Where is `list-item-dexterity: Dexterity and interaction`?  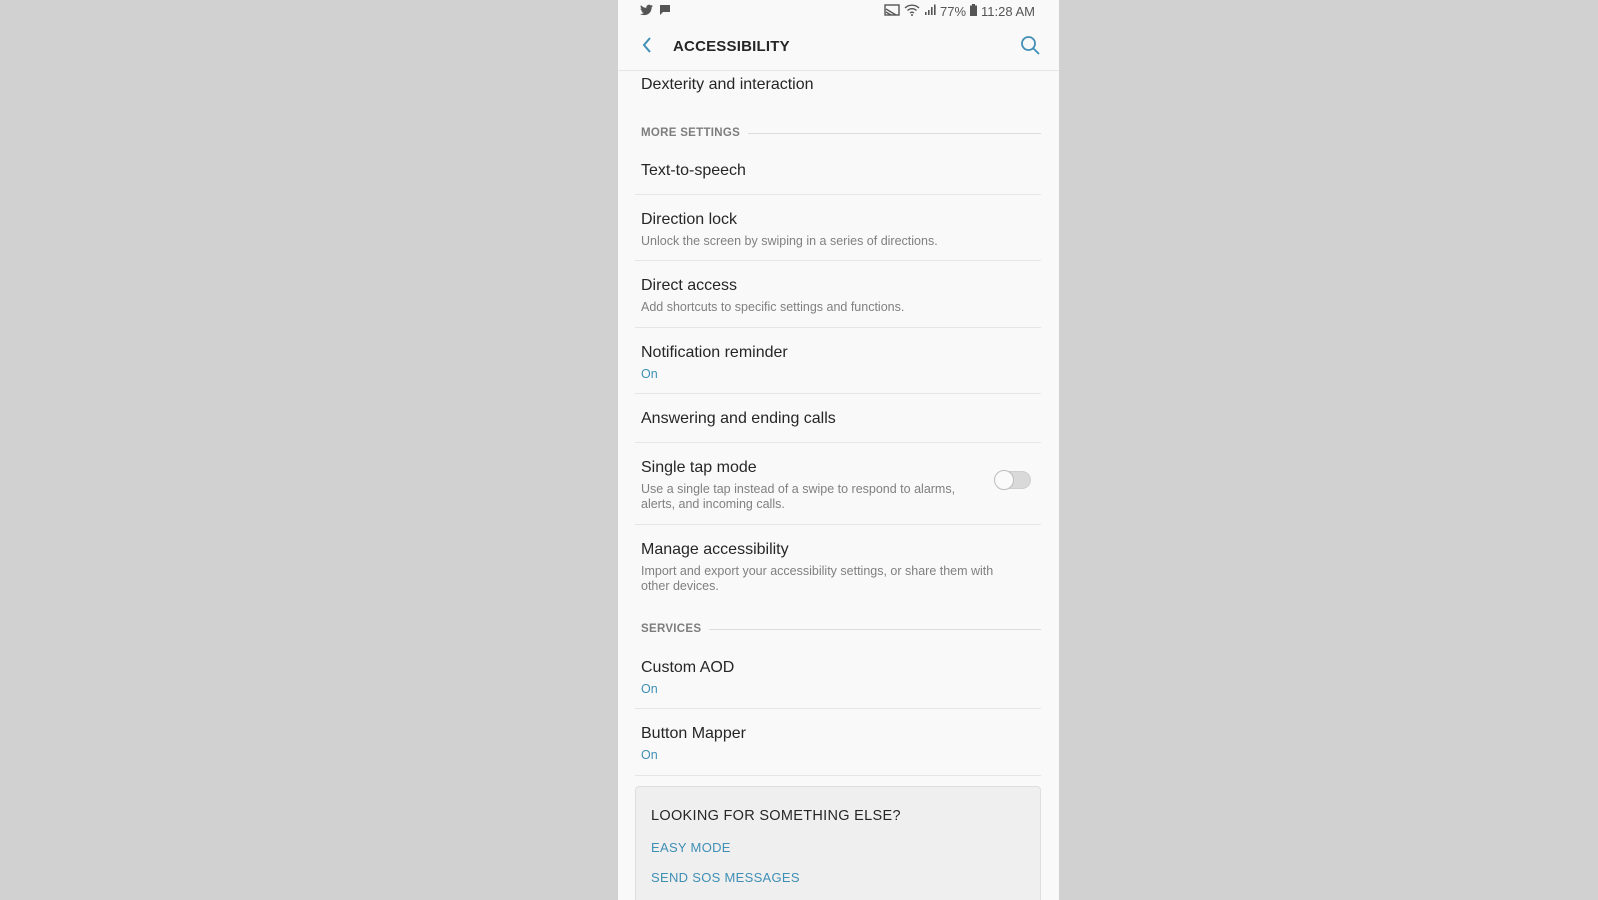 list-item-dexterity: Dexterity and interaction is located at coordinates (838, 90).